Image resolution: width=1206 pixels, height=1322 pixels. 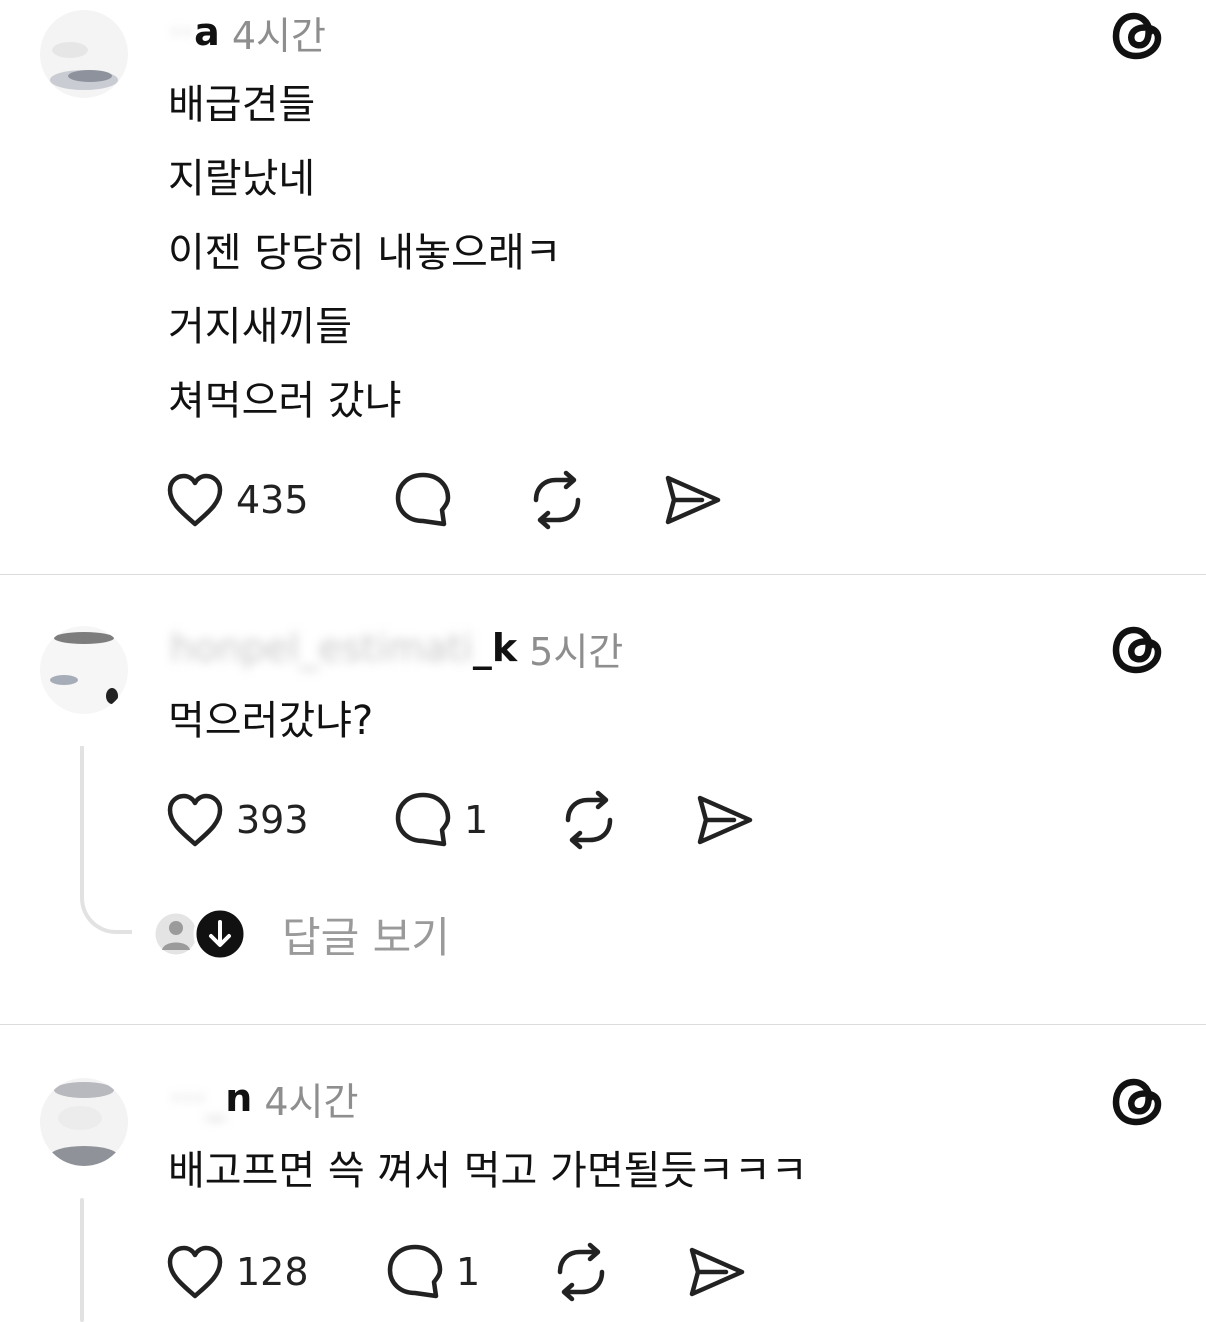 I want to click on post-line: 이젠 당당히 내놓으래ㅋ, so click(x=365, y=253).